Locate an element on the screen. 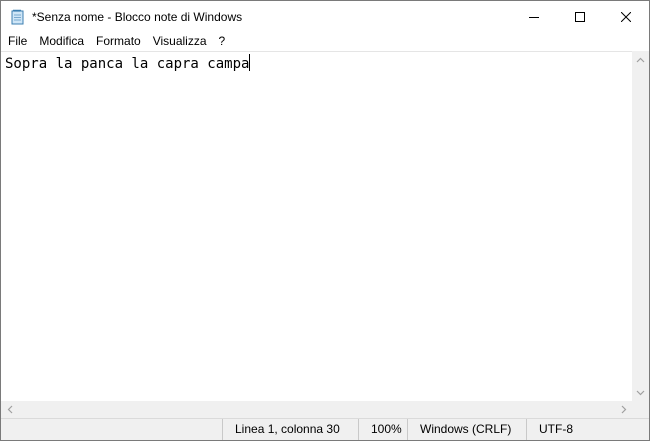  chevron-down-icon is located at coordinates (640, 392).